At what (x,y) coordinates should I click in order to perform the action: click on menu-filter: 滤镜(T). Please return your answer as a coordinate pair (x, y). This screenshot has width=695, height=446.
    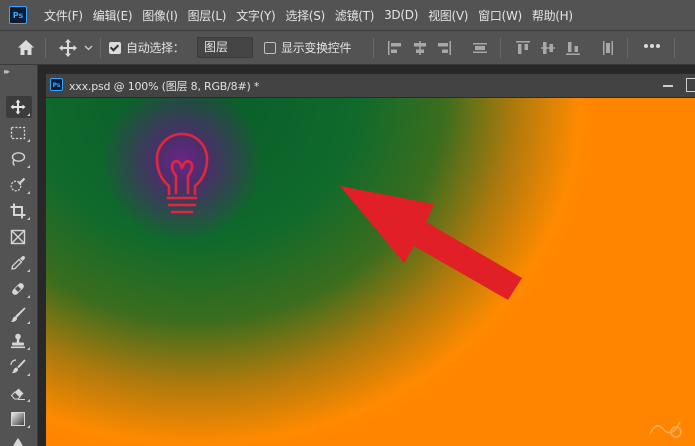
    Looking at the image, I should click on (354, 15).